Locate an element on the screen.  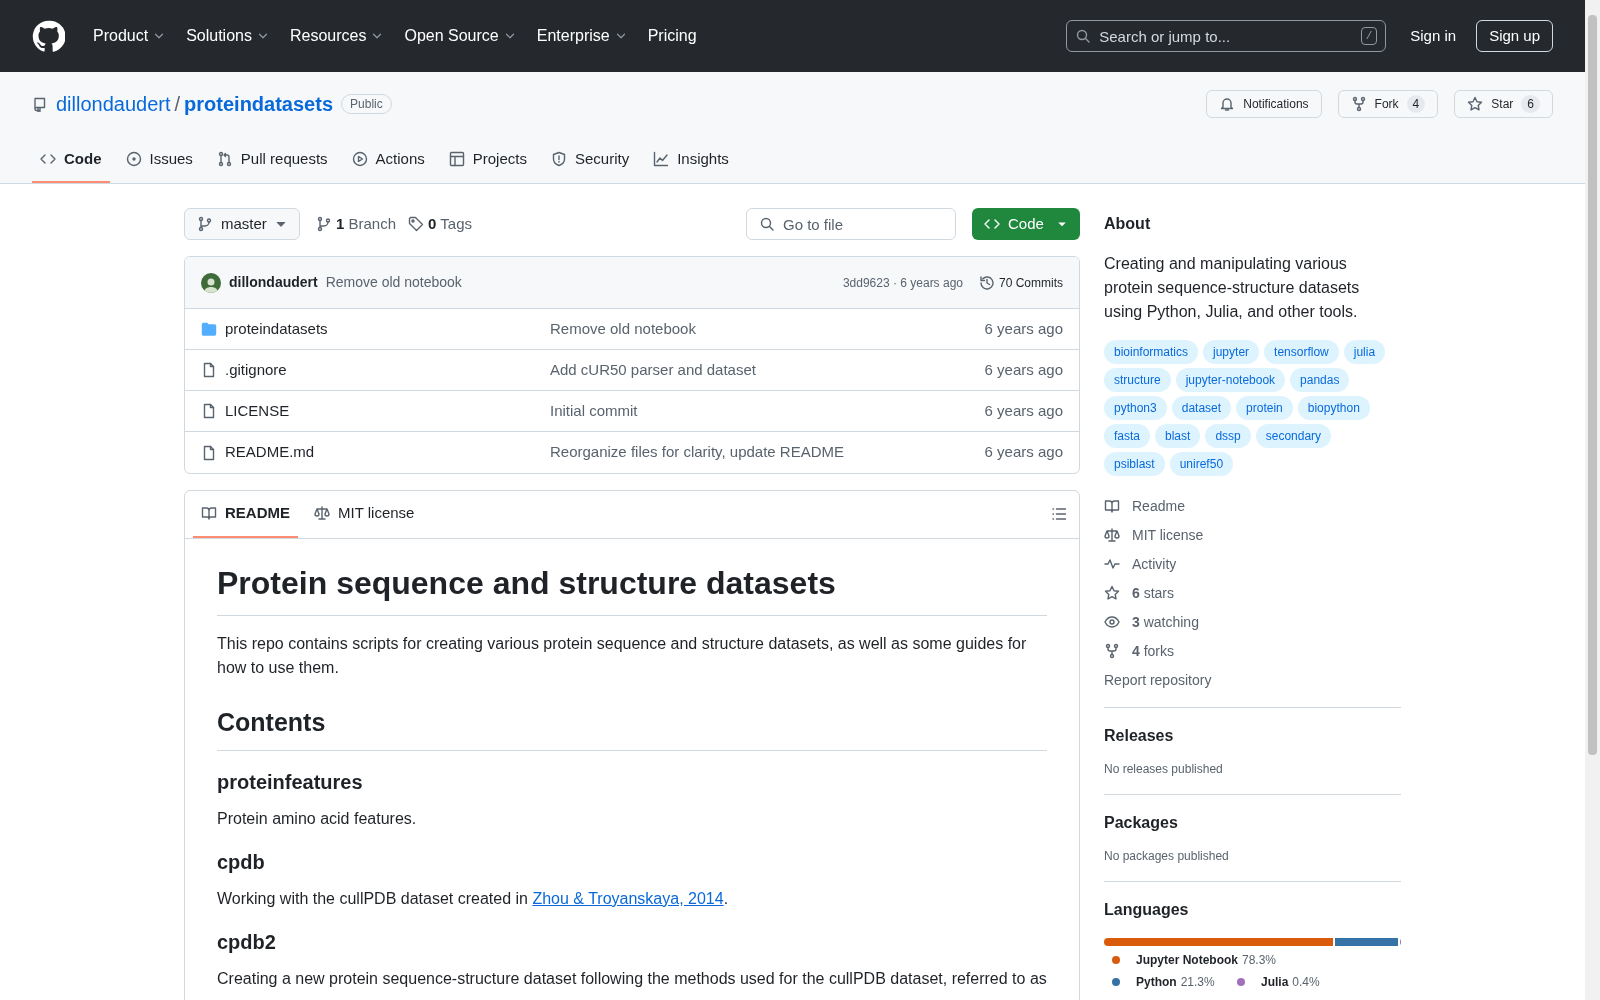
sidebar-link: MIT license is located at coordinates (1252, 535).